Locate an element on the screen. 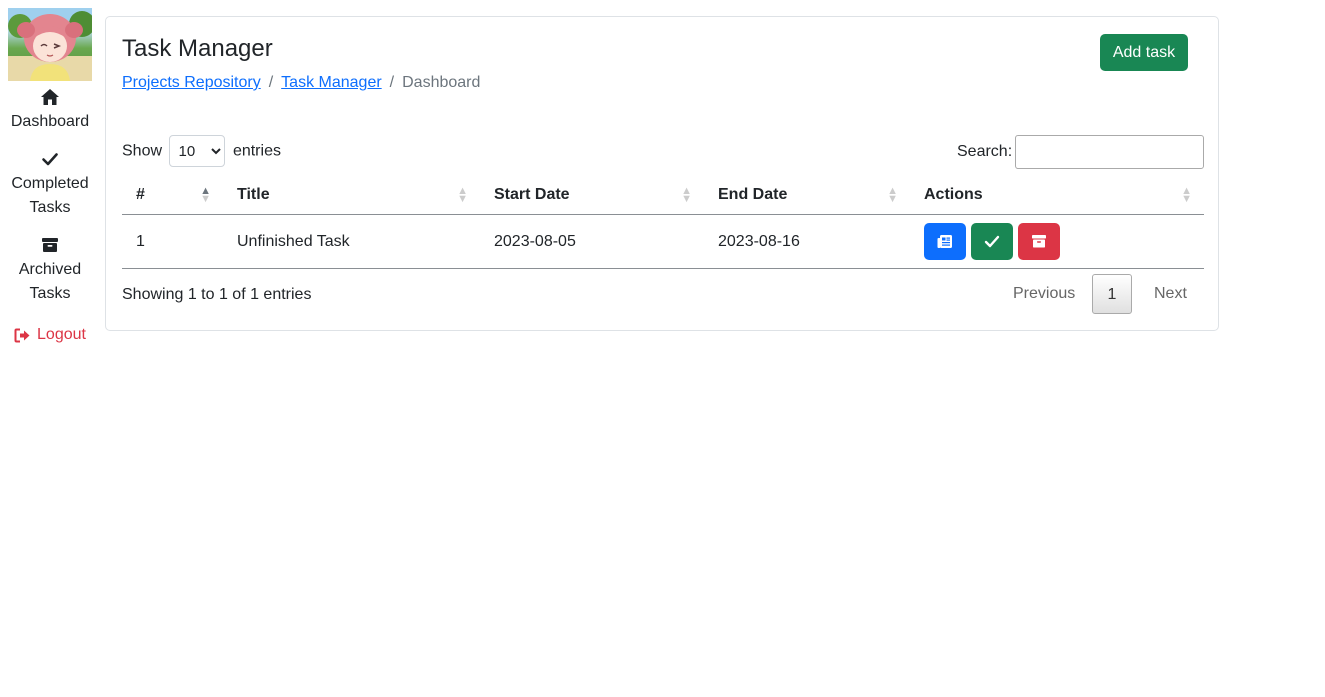  breadcrumb-projects-repository: Projects Repository is located at coordinates (191, 82).